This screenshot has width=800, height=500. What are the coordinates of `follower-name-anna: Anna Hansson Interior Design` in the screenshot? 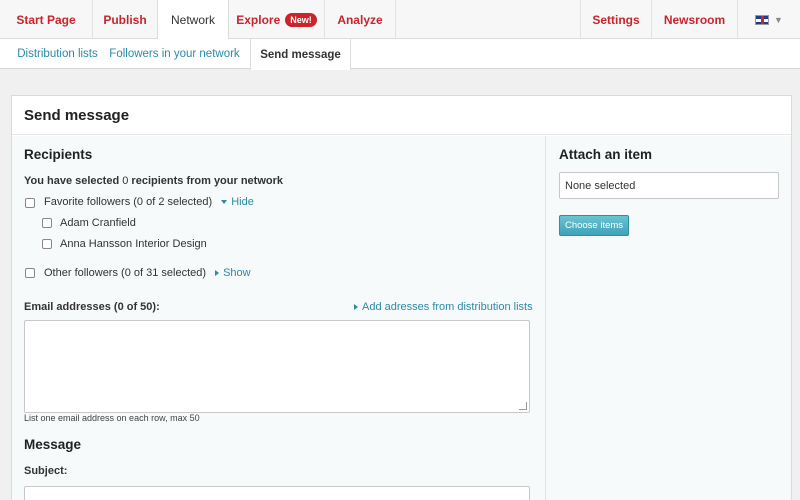 It's located at (133, 244).